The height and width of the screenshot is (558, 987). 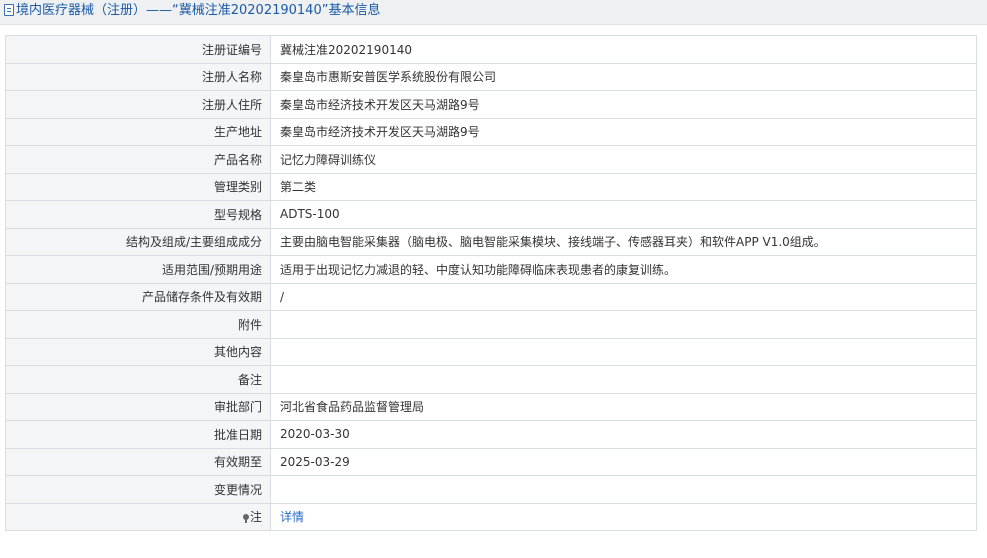 I want to click on table-row: 批准日期 2020-03-30, so click(x=491, y=434).